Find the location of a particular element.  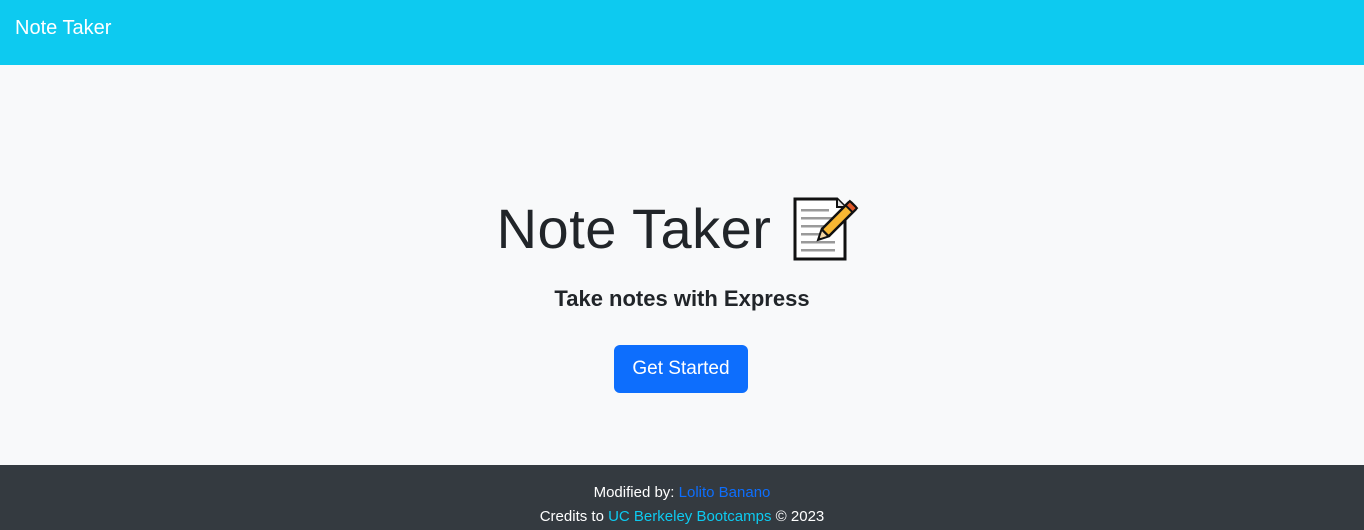

credits-link: UC Berkeley Bootcamps is located at coordinates (689, 516).